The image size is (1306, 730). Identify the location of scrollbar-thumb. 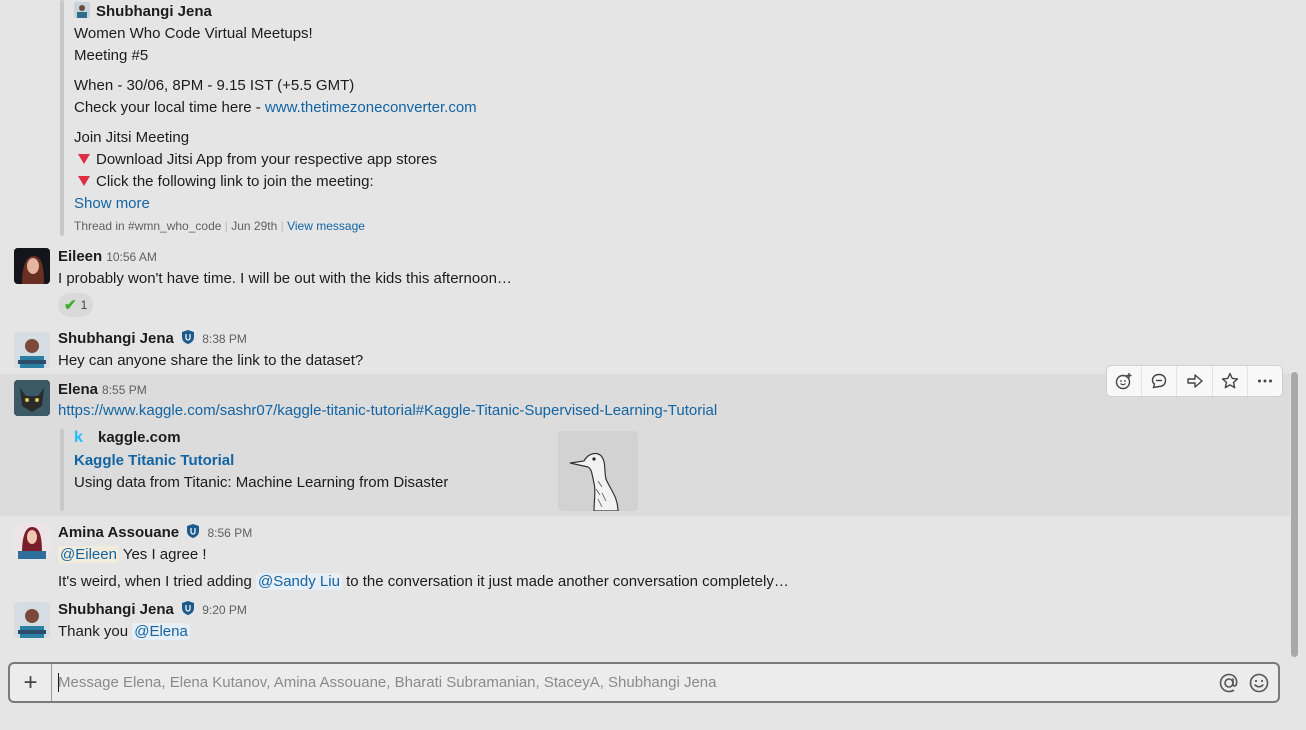
(1294, 514).